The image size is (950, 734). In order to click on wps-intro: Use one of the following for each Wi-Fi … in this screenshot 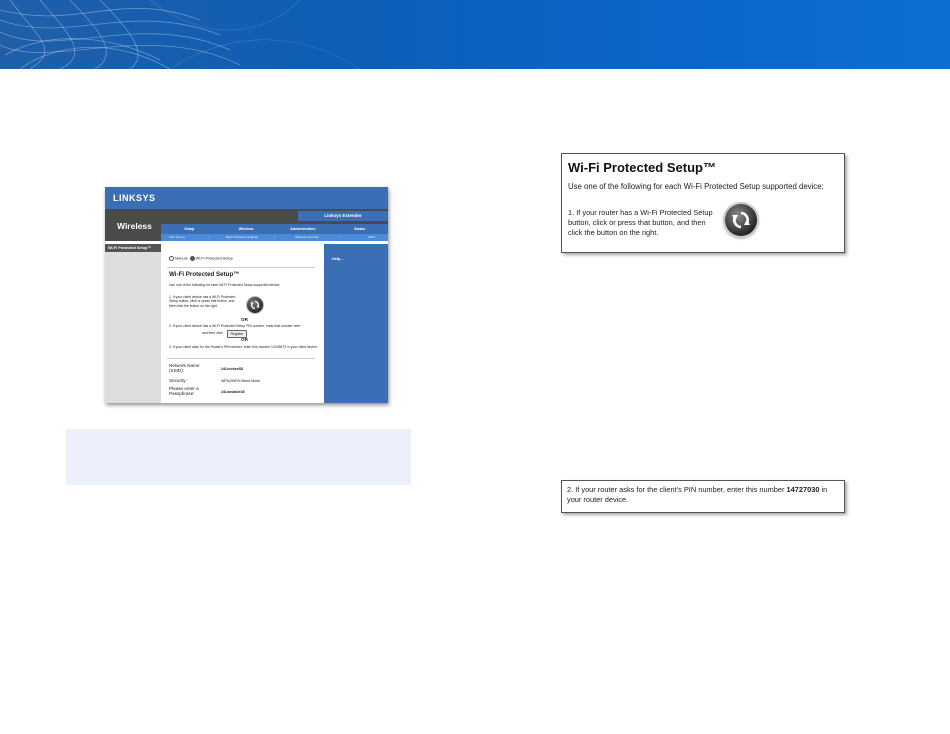, I will do `click(225, 285)`.